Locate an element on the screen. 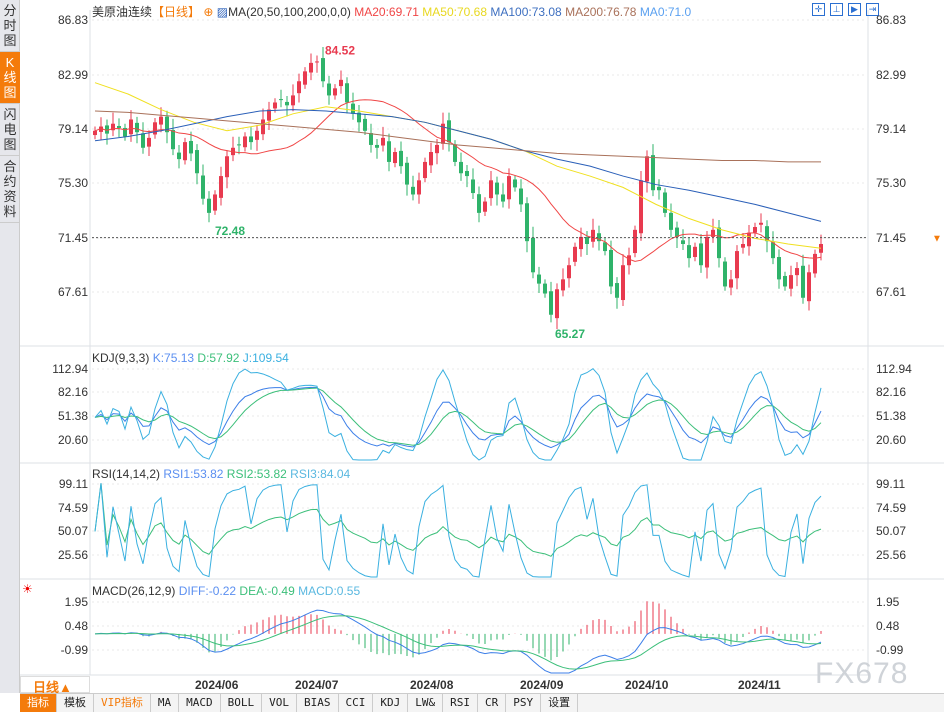 Image resolution: width=944 pixels, height=712 pixels. toolbar-button: VIP指标 is located at coordinates (122, 703).